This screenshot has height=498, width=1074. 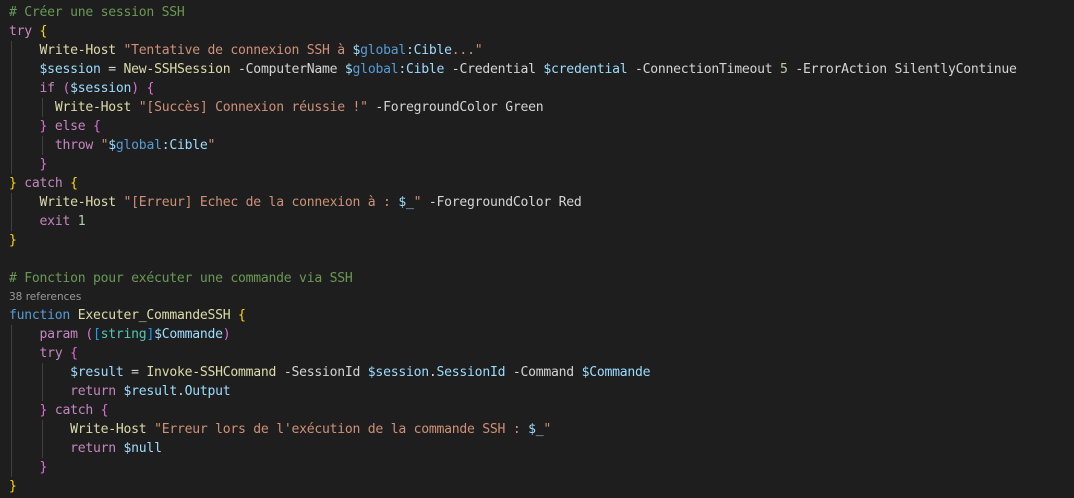 I want to click on code-token: try, so click(x=51, y=353).